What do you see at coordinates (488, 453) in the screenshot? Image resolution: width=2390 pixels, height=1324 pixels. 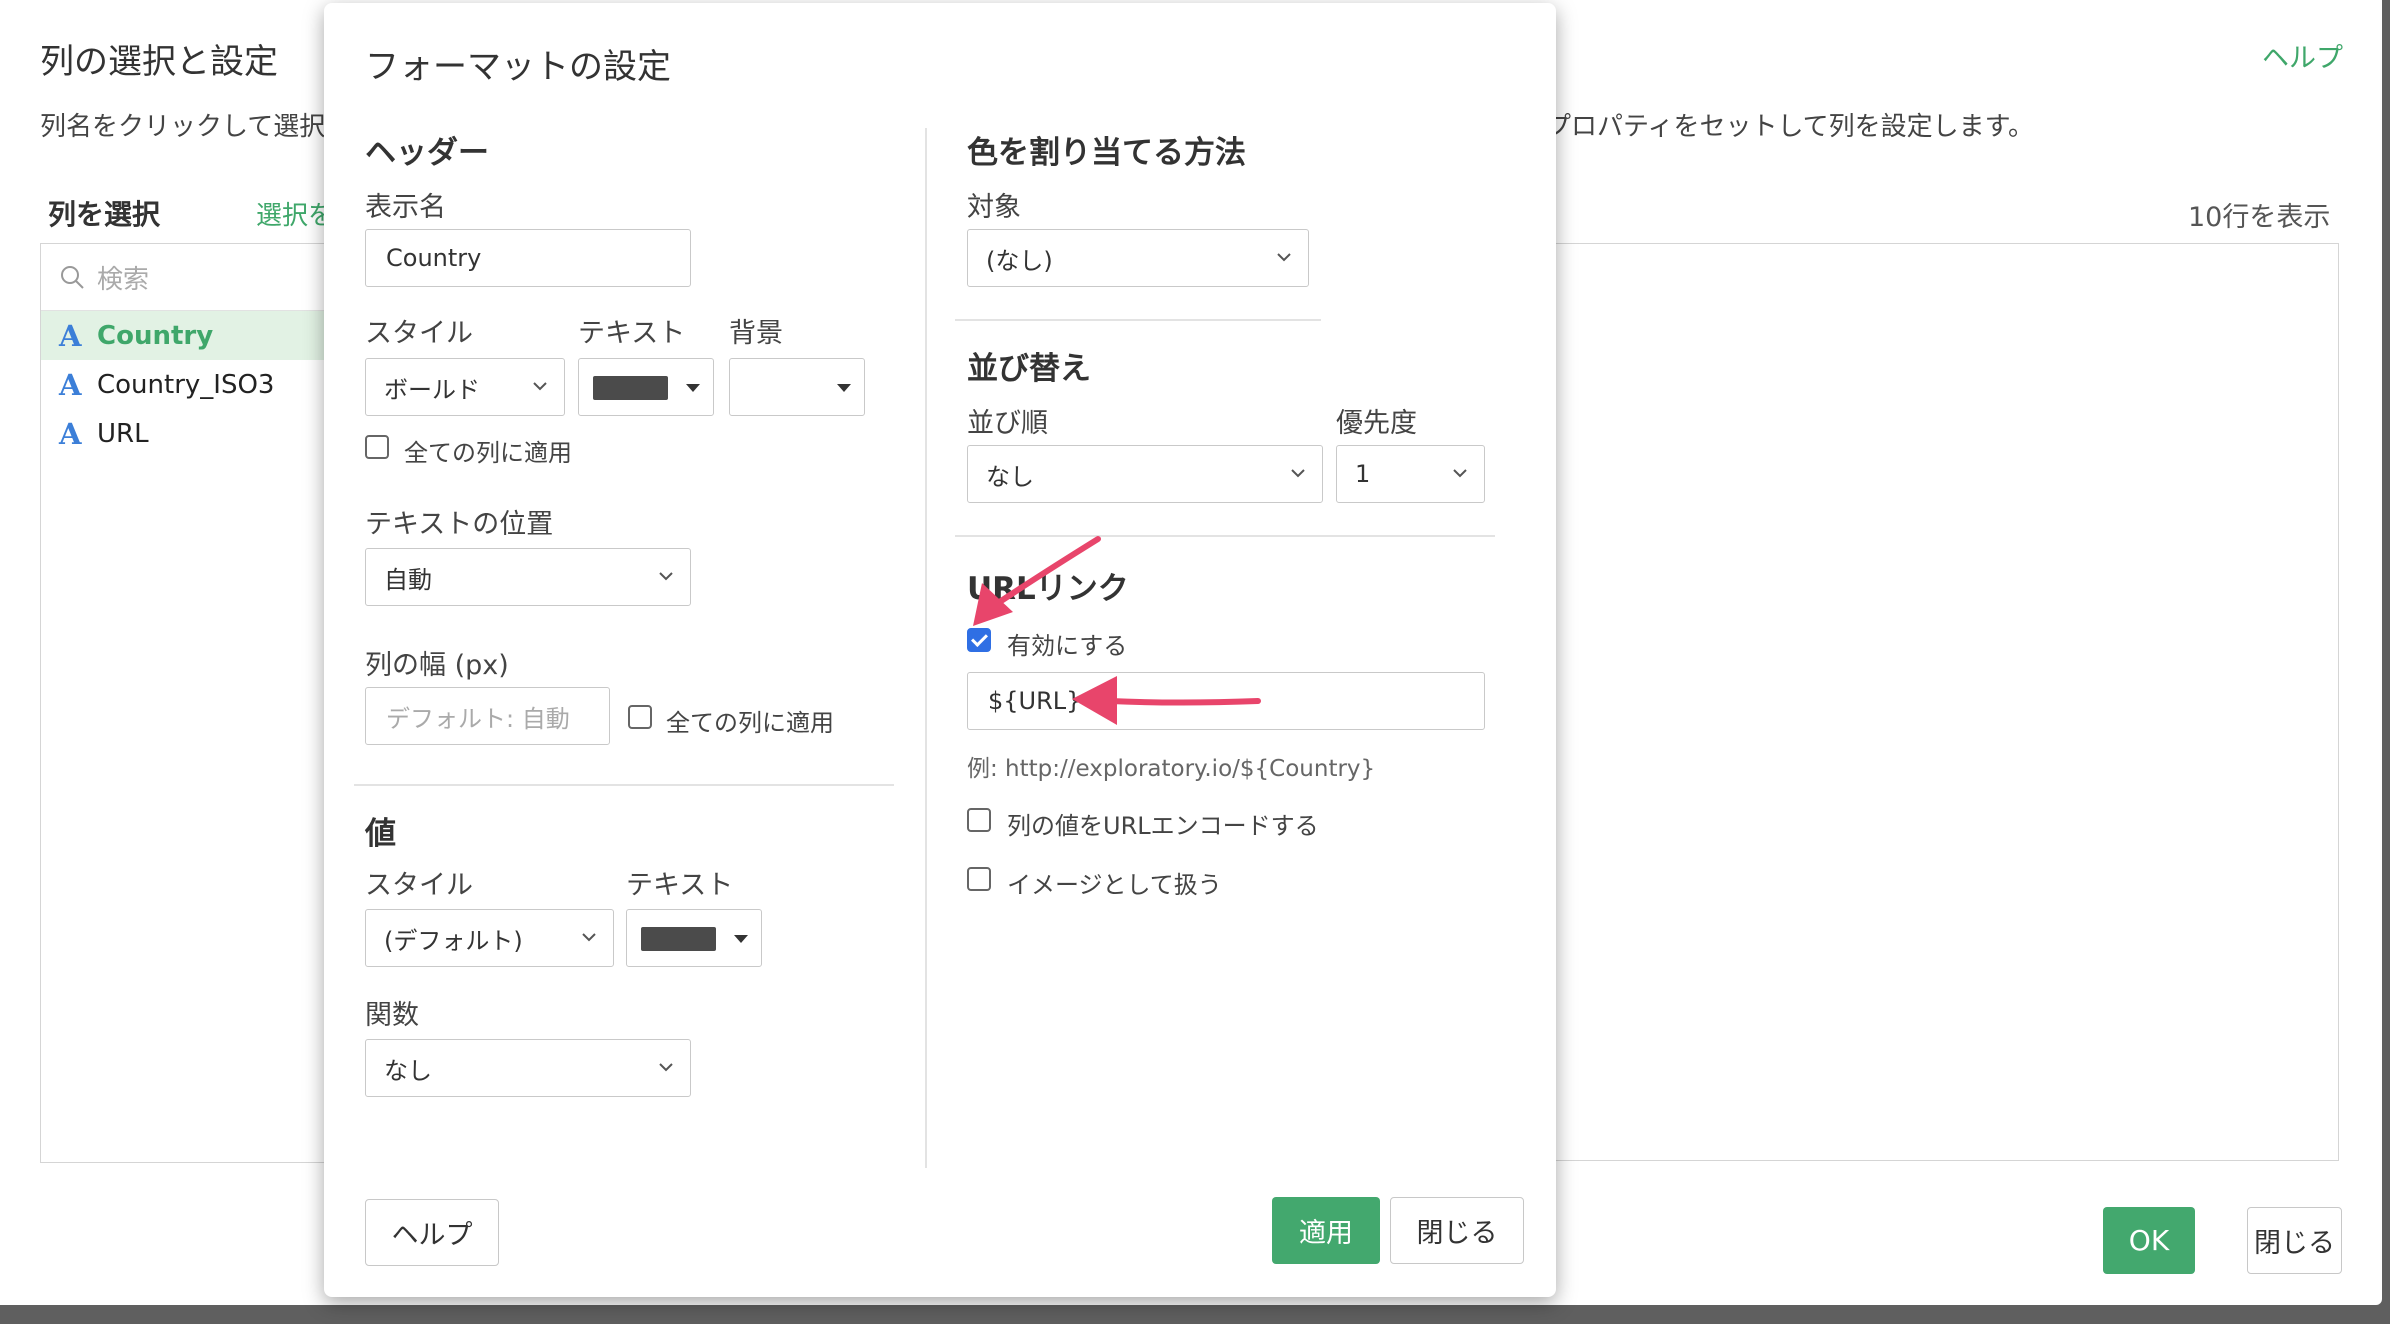 I see `header-apply-all-label: 全ての列に適用` at bounding box center [488, 453].